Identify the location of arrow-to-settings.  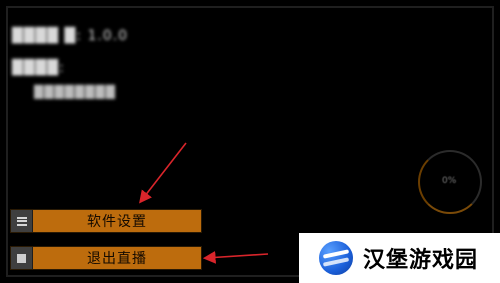
(163, 173).